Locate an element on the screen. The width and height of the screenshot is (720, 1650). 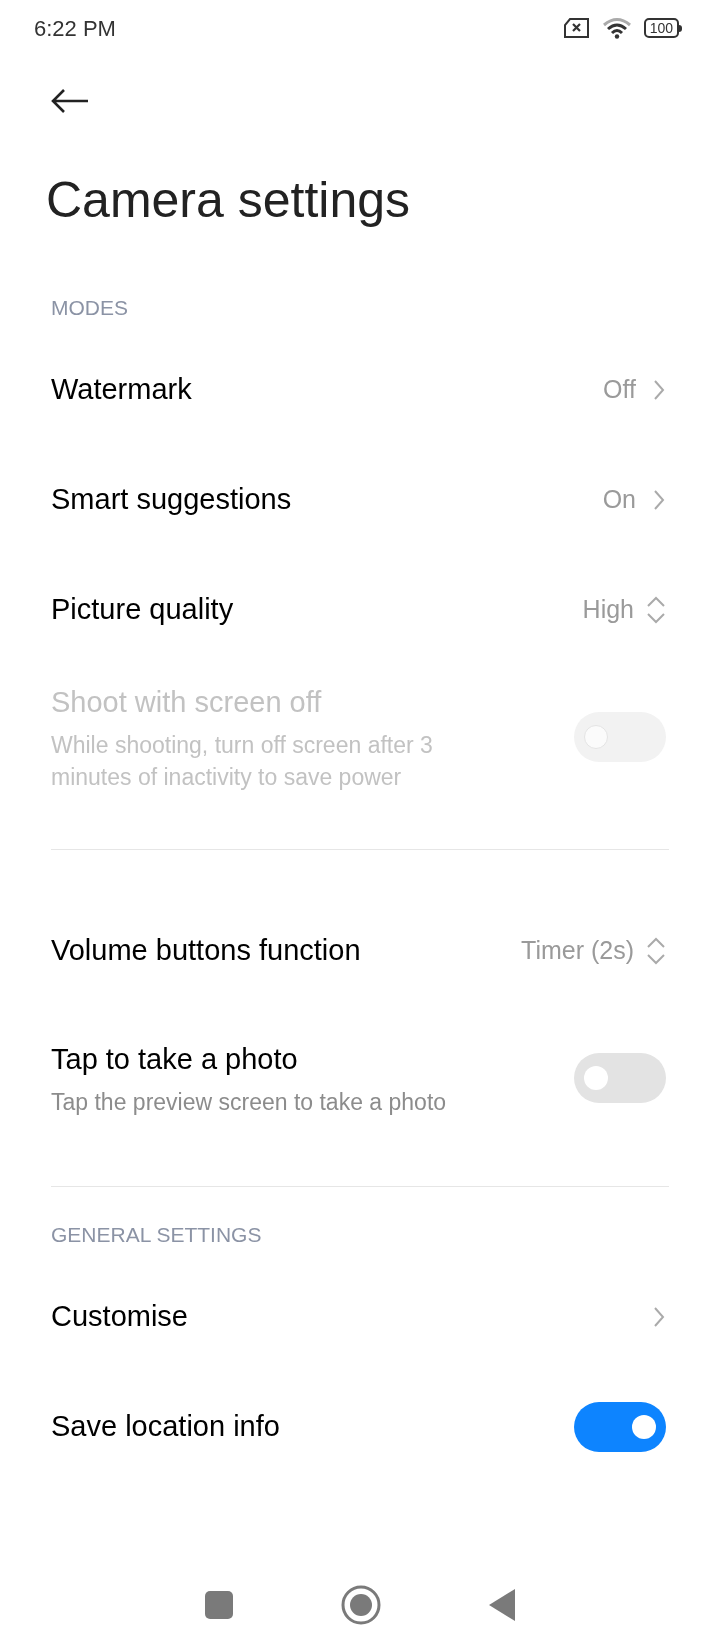
recents-icon is located at coordinates (218, 1605).